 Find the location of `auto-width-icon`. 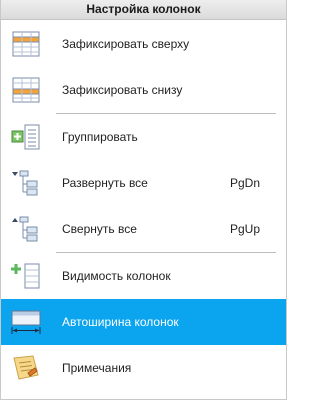

auto-width-icon is located at coordinates (26, 322).